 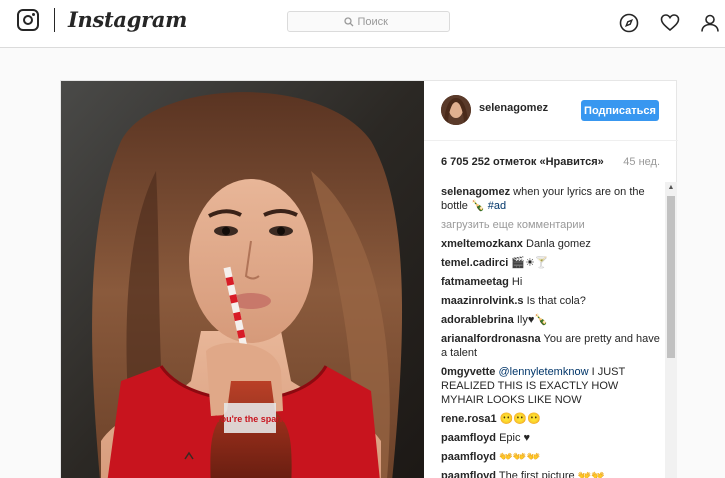 What do you see at coordinates (552, 263) in the screenshot?
I see `comment-item: temel.cadirci 🎬☀🍸` at bounding box center [552, 263].